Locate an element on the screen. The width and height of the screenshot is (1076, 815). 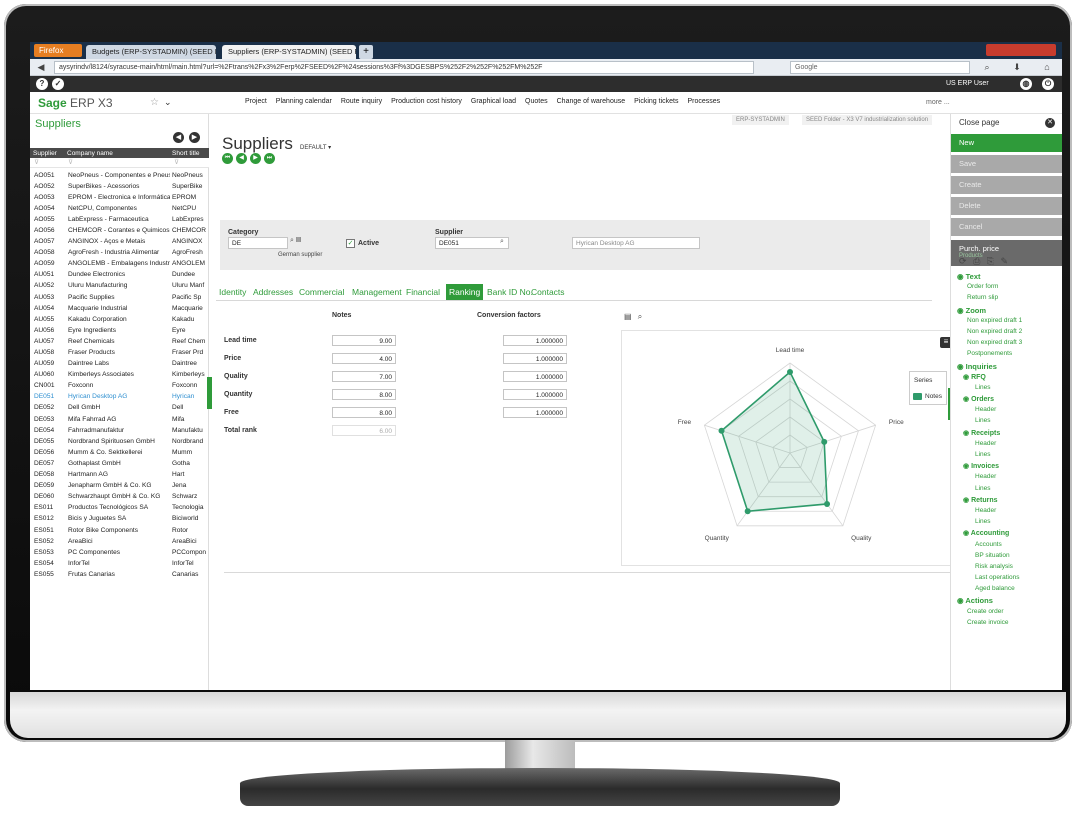
menu-item: Project is located at coordinates (256, 101).